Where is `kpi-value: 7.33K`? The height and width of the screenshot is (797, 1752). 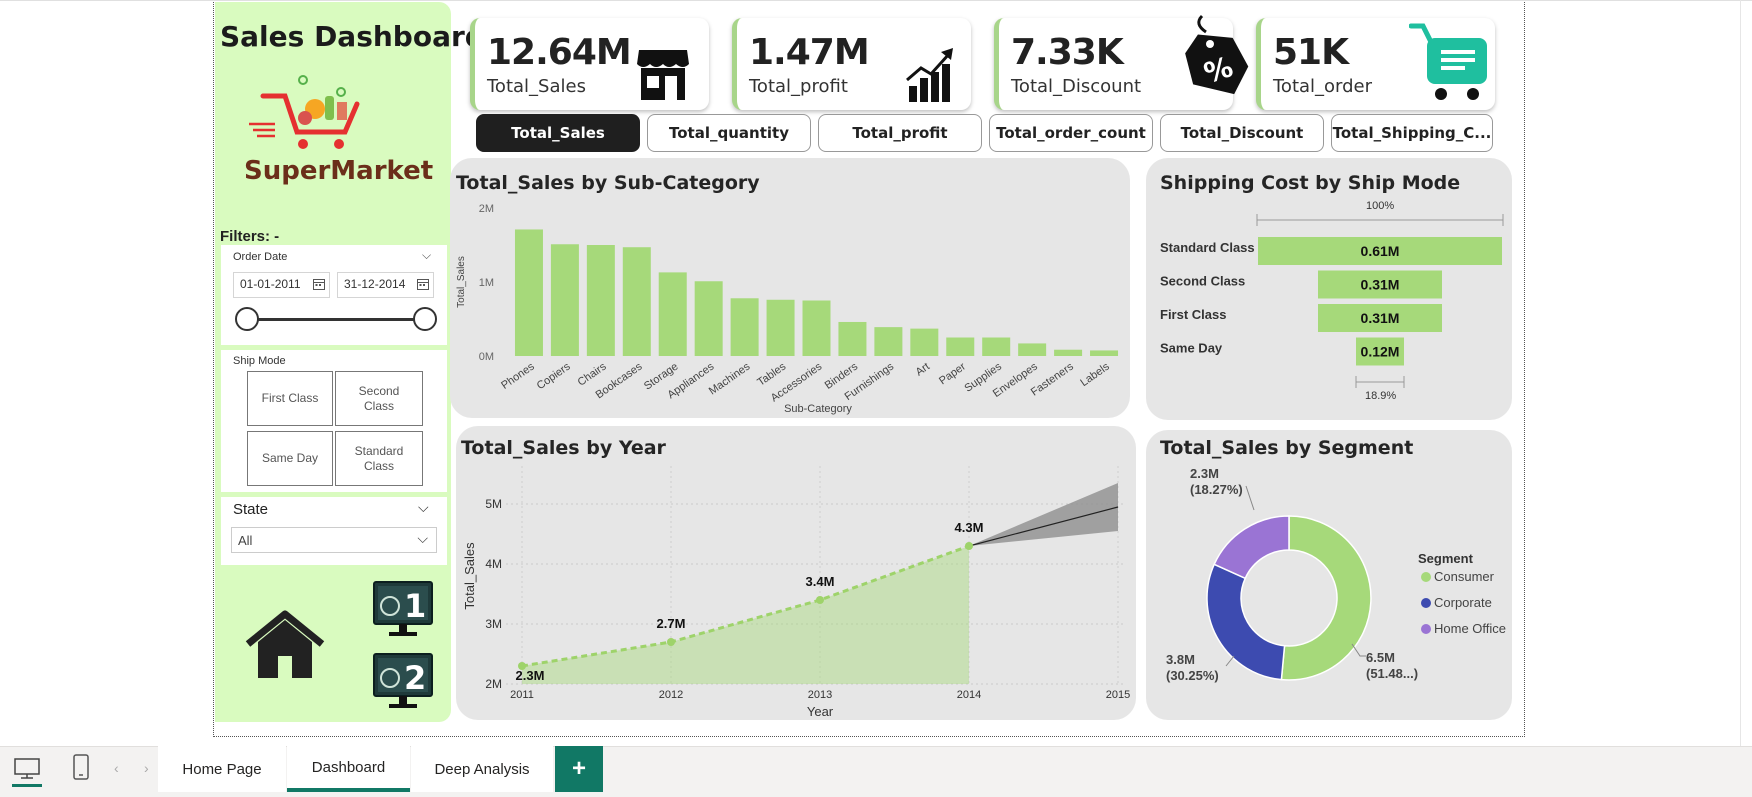 kpi-value: 7.33K is located at coordinates (1067, 52).